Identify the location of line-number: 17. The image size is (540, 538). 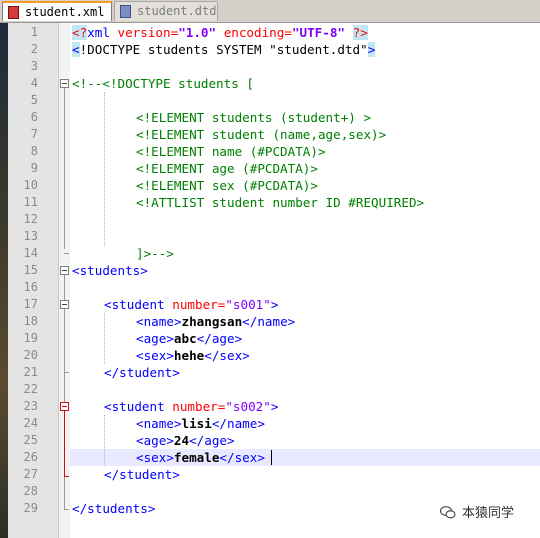
(30, 304).